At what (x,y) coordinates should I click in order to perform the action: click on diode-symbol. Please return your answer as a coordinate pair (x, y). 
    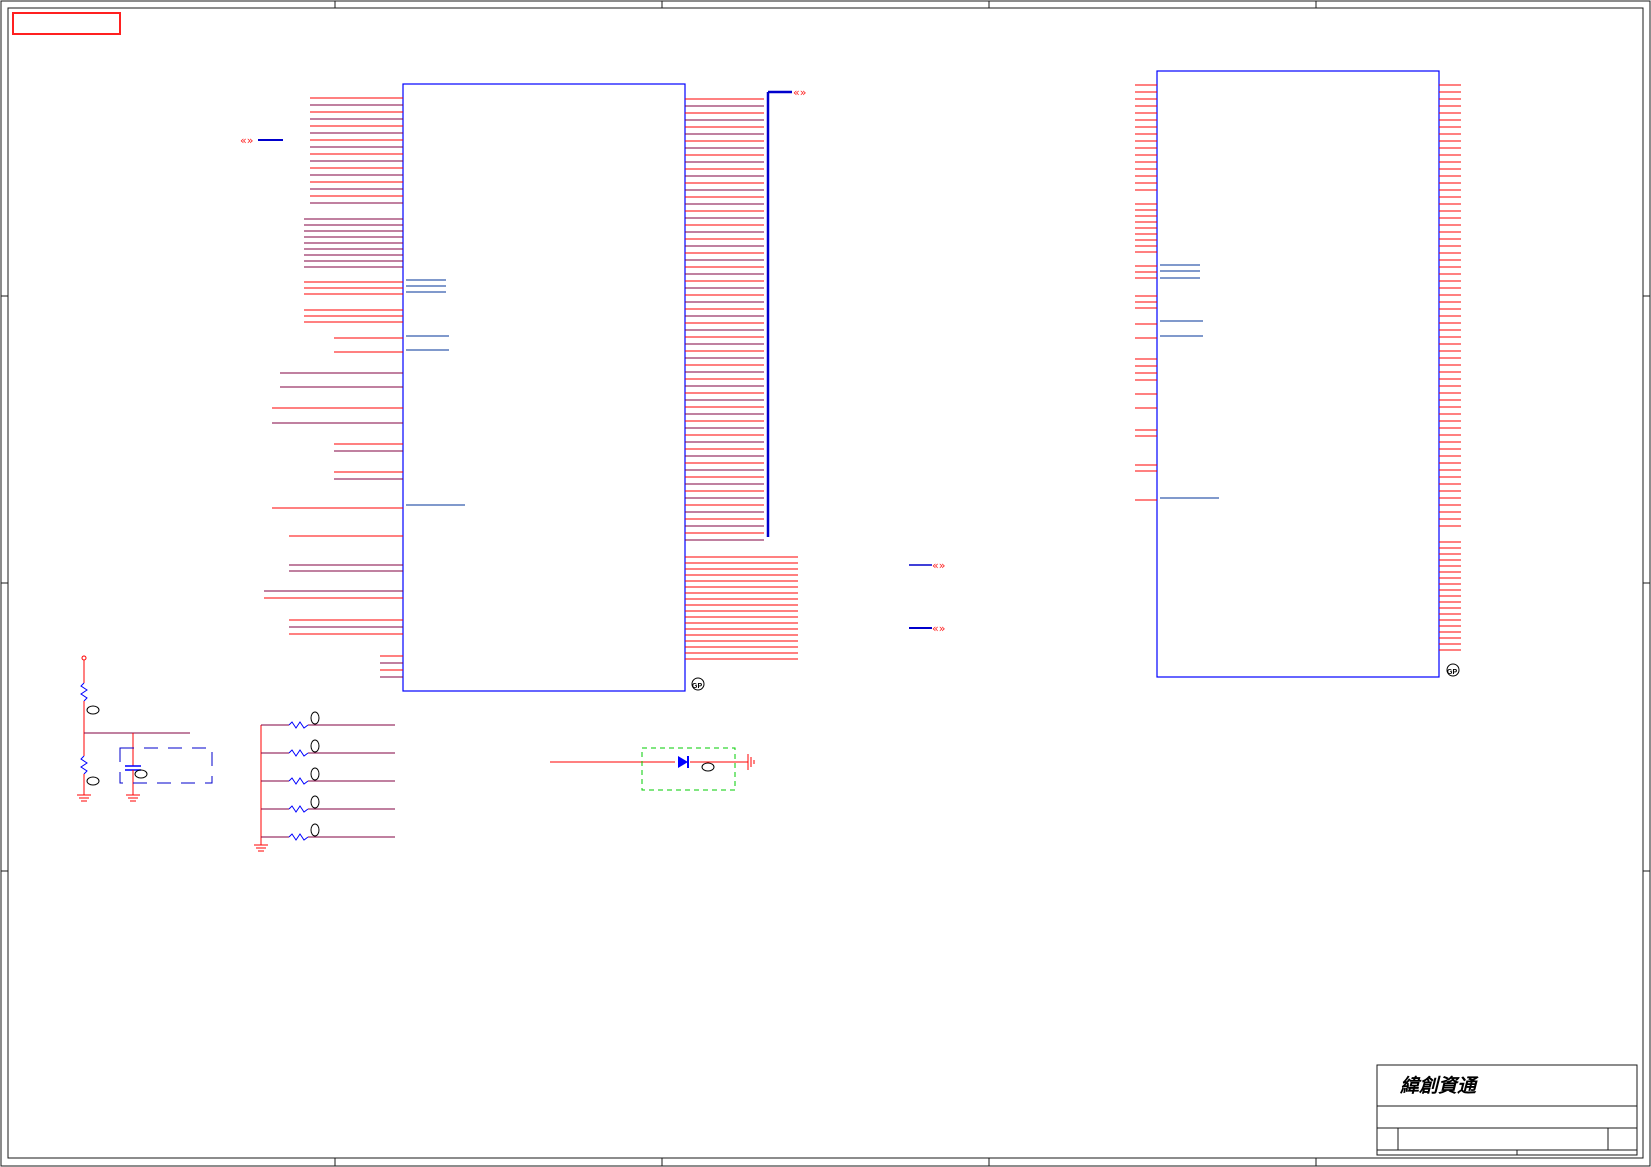
    Looking at the image, I should click on (683, 762).